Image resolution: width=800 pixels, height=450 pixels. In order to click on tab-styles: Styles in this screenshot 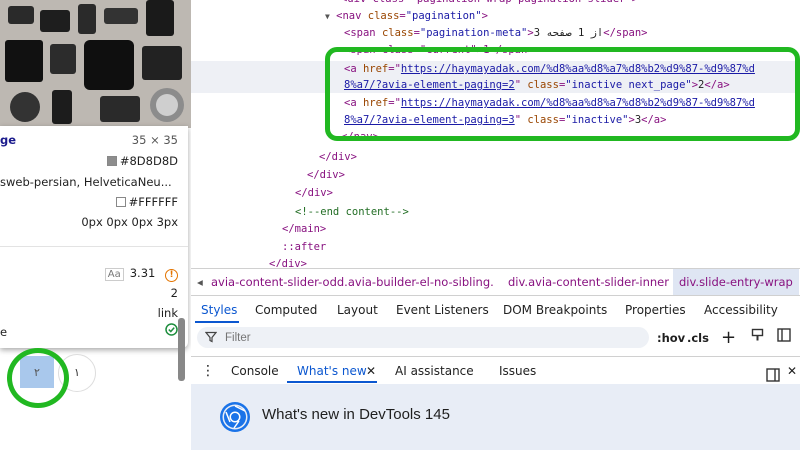, I will do `click(219, 310)`.